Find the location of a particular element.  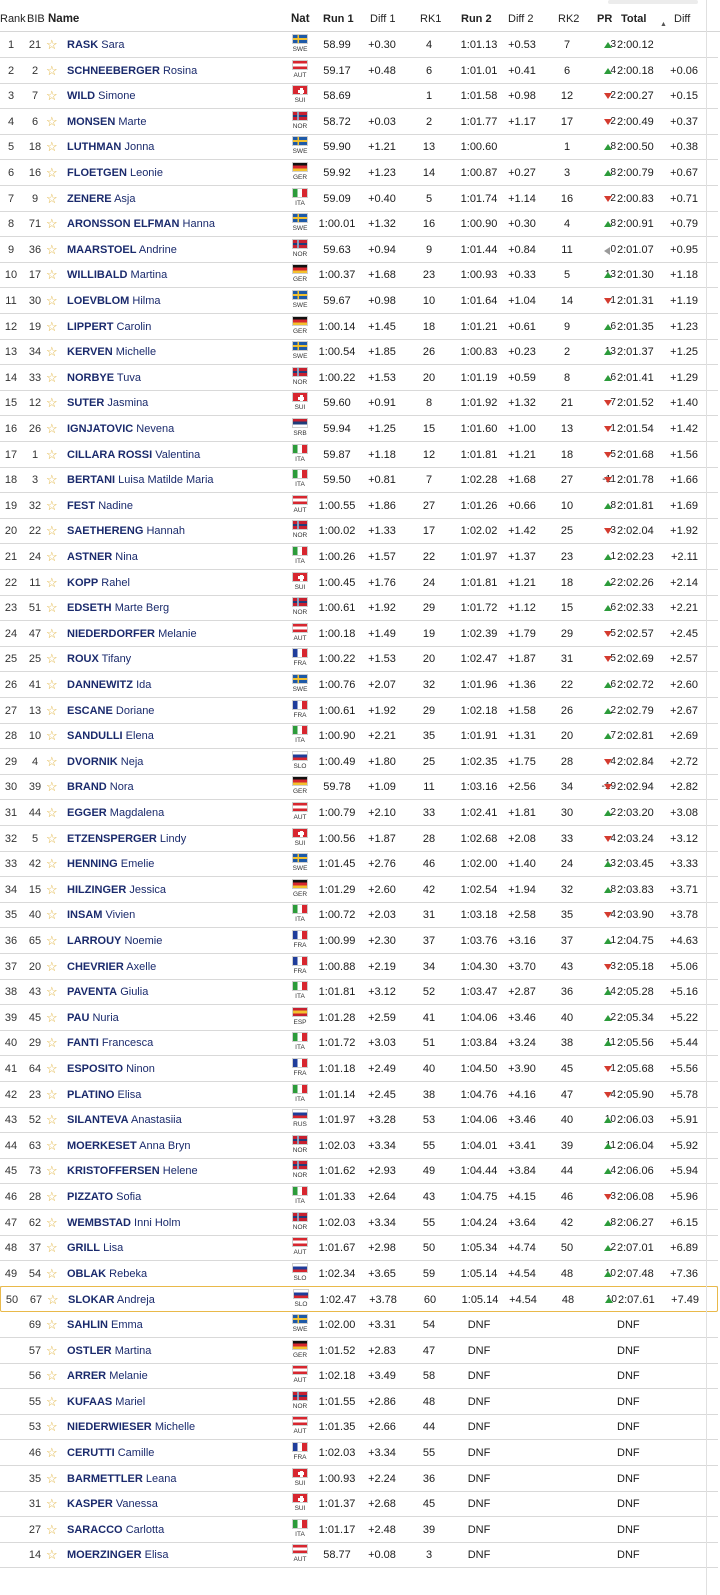

athlete-name-link: BRAND Nora is located at coordinates (100, 787).